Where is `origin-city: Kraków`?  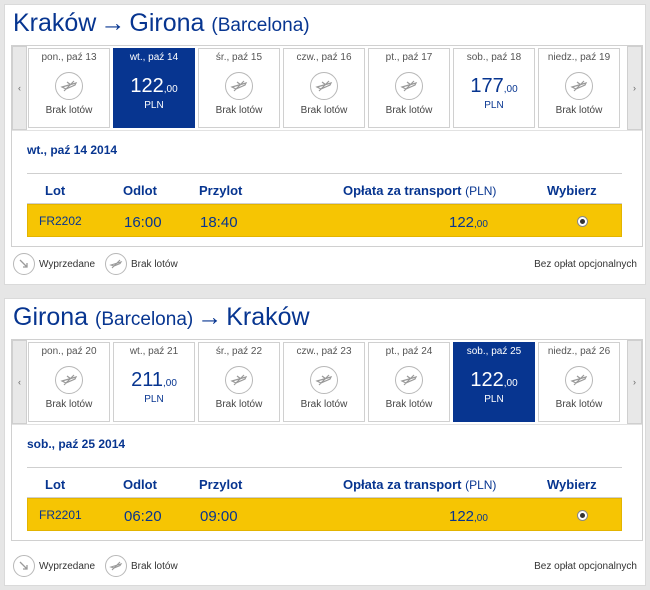 origin-city: Kraków is located at coordinates (55, 23).